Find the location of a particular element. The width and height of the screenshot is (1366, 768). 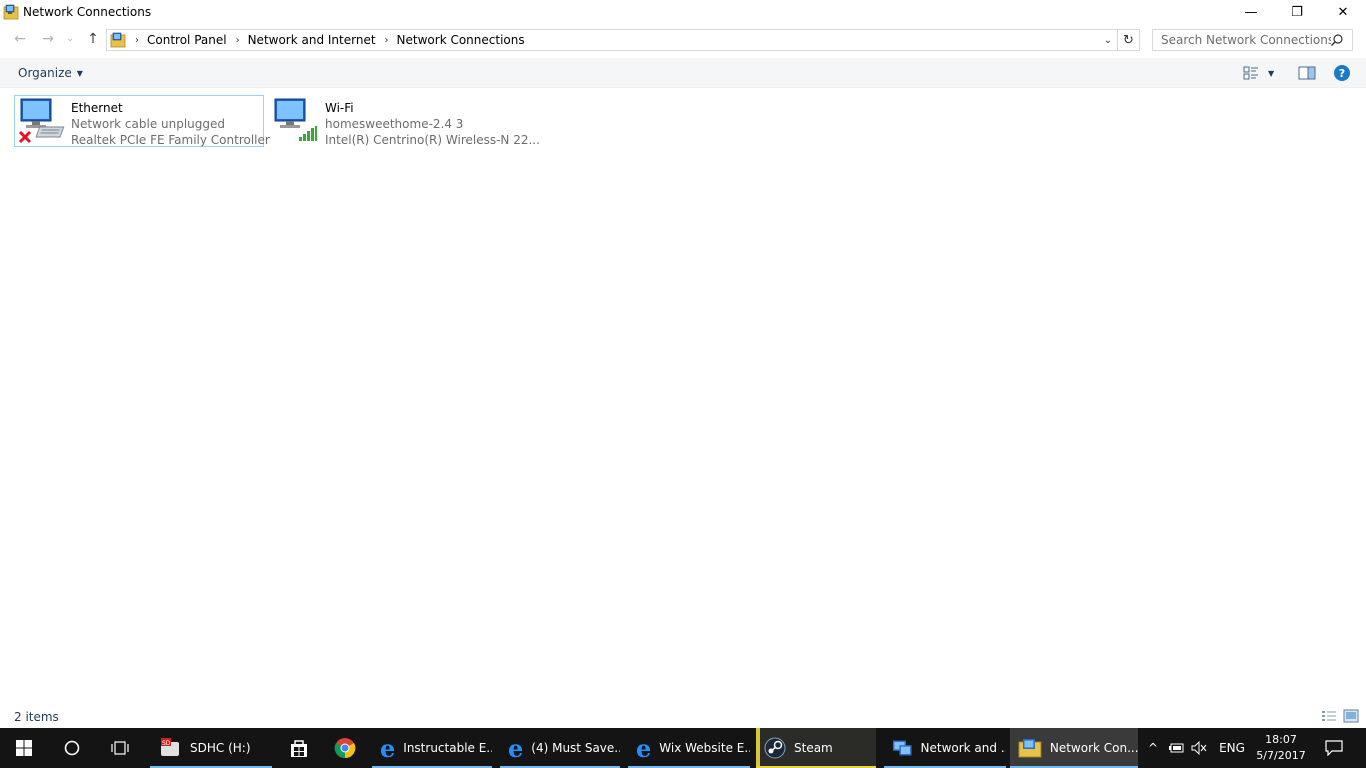

preview-pane-button is located at coordinates (1307, 73).